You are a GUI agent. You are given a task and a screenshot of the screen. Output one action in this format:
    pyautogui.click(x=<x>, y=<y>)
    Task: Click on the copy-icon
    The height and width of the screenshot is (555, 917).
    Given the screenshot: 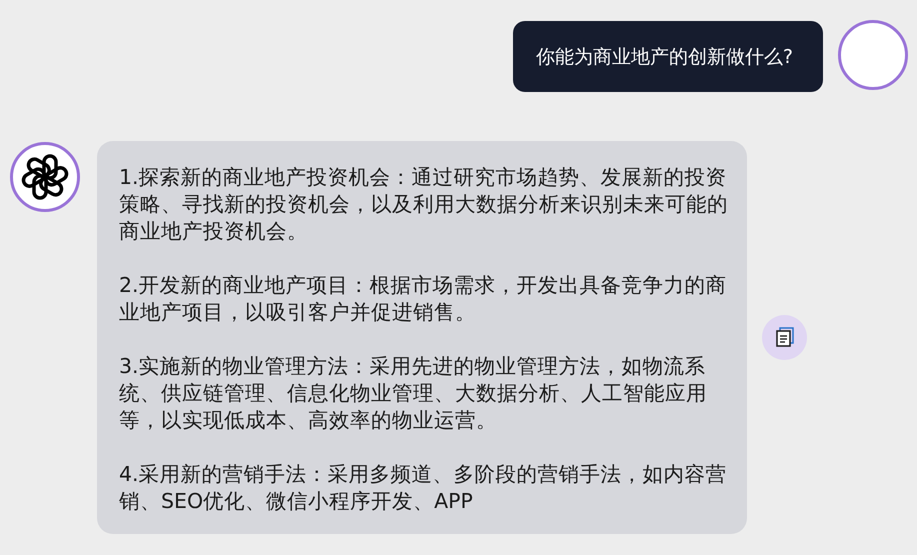 What is the action you would take?
    pyautogui.click(x=784, y=337)
    